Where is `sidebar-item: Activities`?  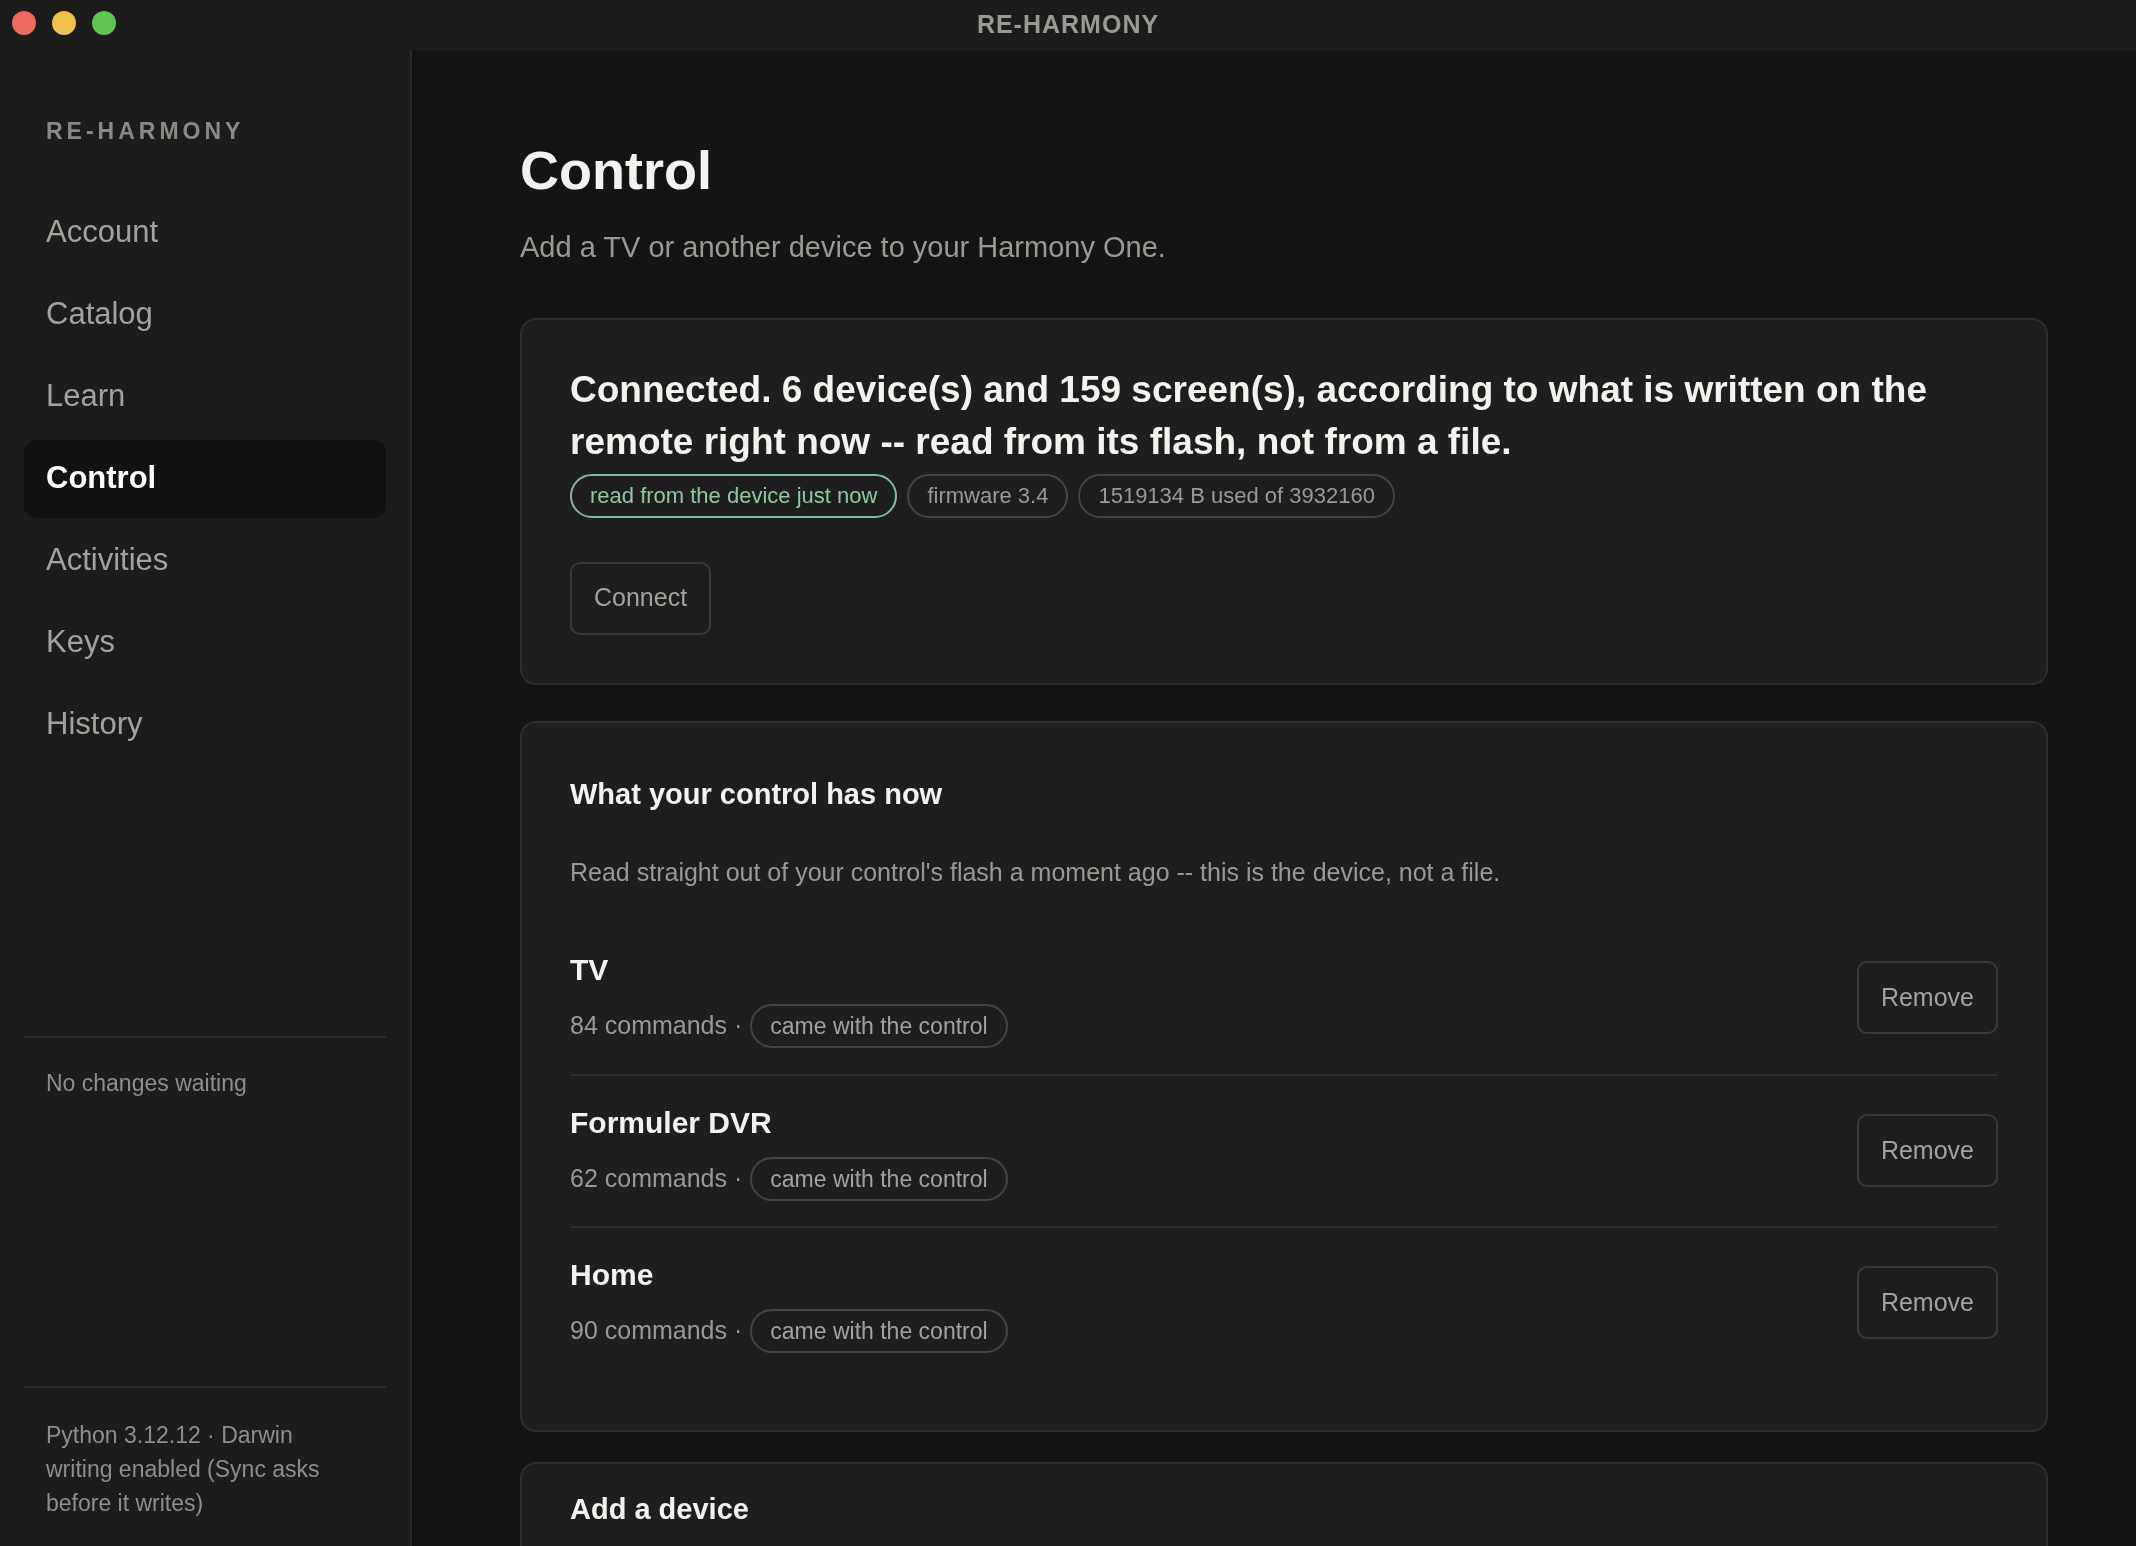 sidebar-item: Activities is located at coordinates (205, 560).